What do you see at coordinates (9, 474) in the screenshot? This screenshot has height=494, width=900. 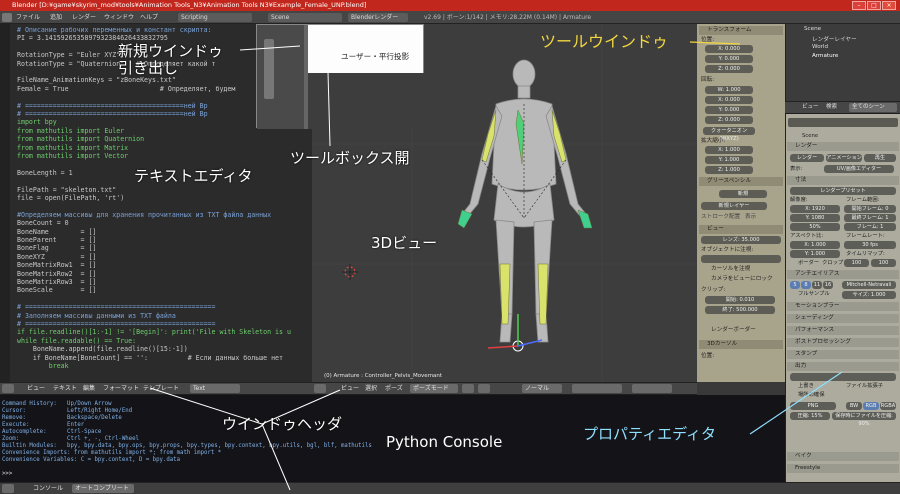 I see `console-prompt: >>>` at bounding box center [9, 474].